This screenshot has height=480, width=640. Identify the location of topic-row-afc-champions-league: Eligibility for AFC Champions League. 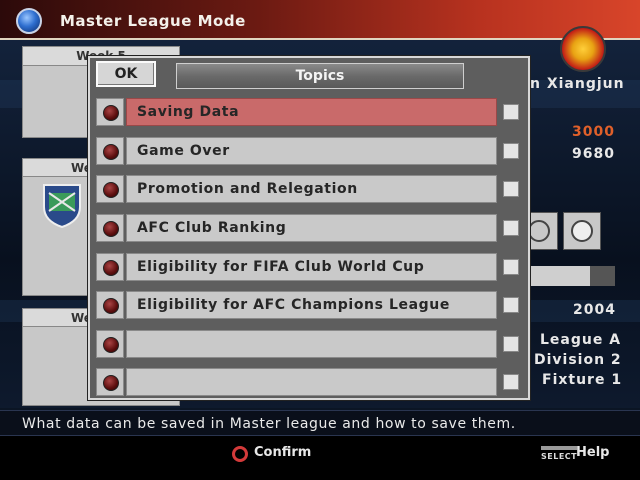
(311, 306).